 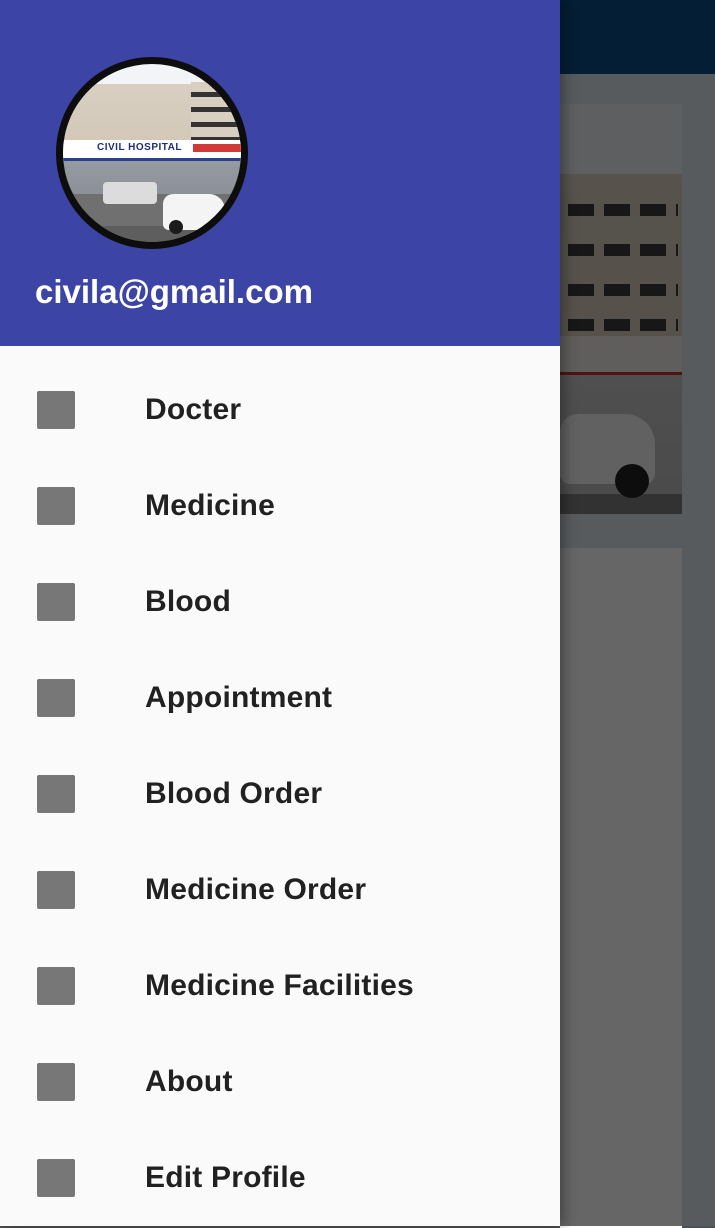 What do you see at coordinates (280, 586) in the screenshot?
I see `menu-item-blood: Blood` at bounding box center [280, 586].